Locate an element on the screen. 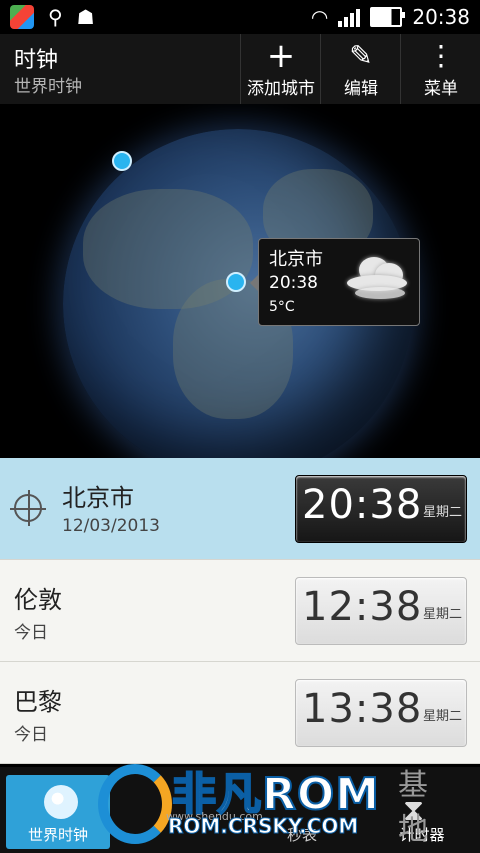 The height and width of the screenshot is (853, 480). add-city-button: + 添加城市 is located at coordinates (280, 69).